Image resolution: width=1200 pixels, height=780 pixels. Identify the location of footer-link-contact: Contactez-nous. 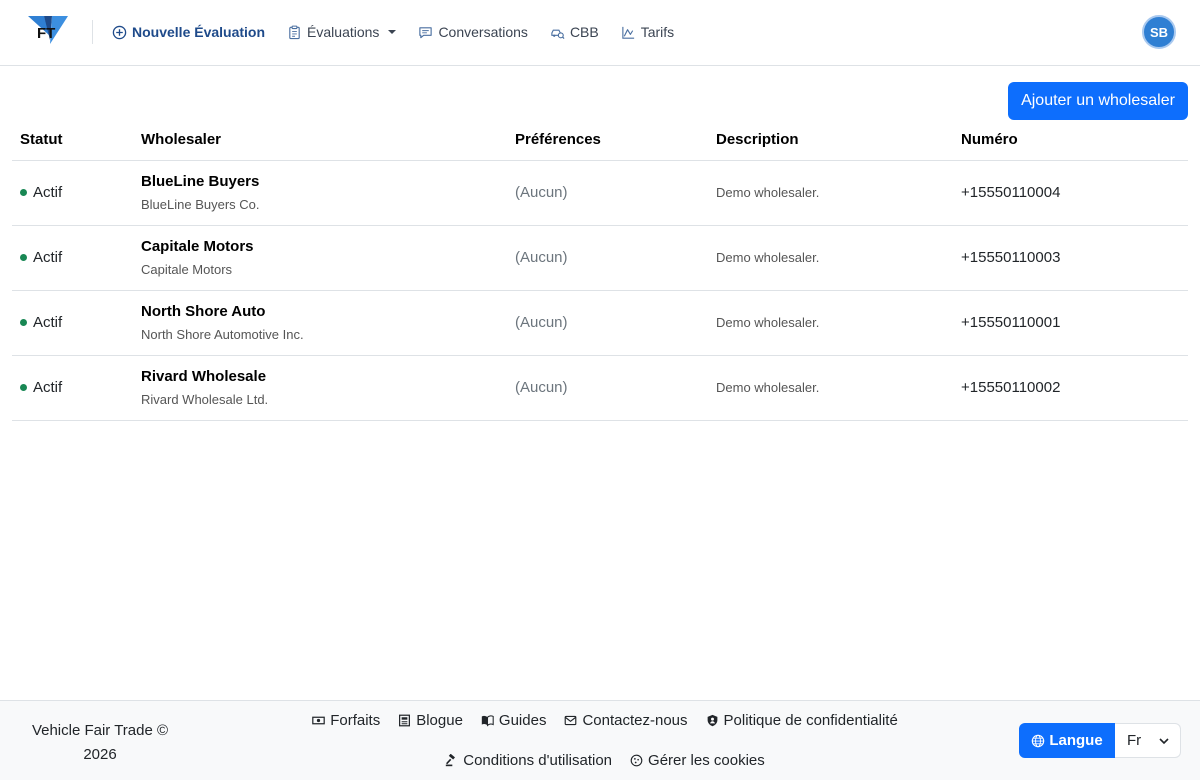
(626, 720).